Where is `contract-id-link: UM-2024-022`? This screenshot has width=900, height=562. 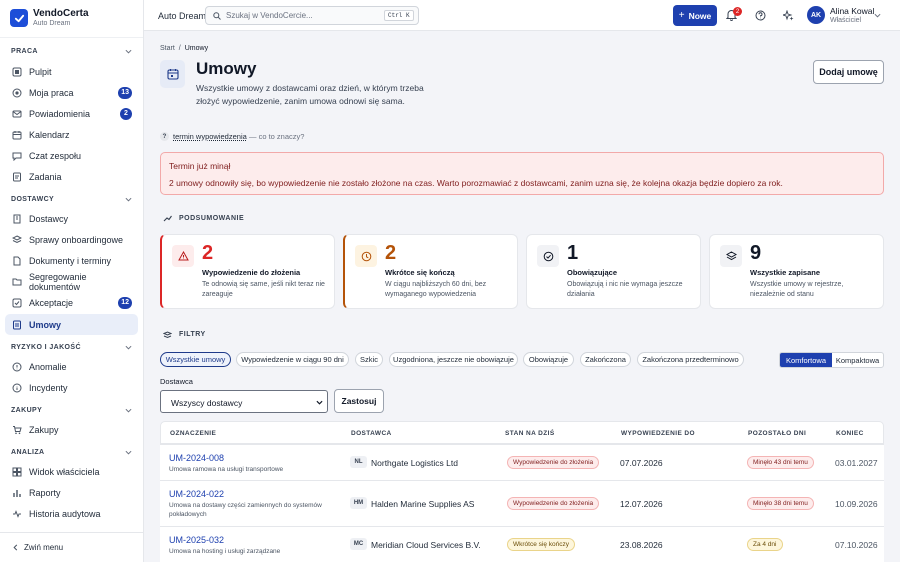
contract-id-link: UM-2024-022 is located at coordinates (196, 494).